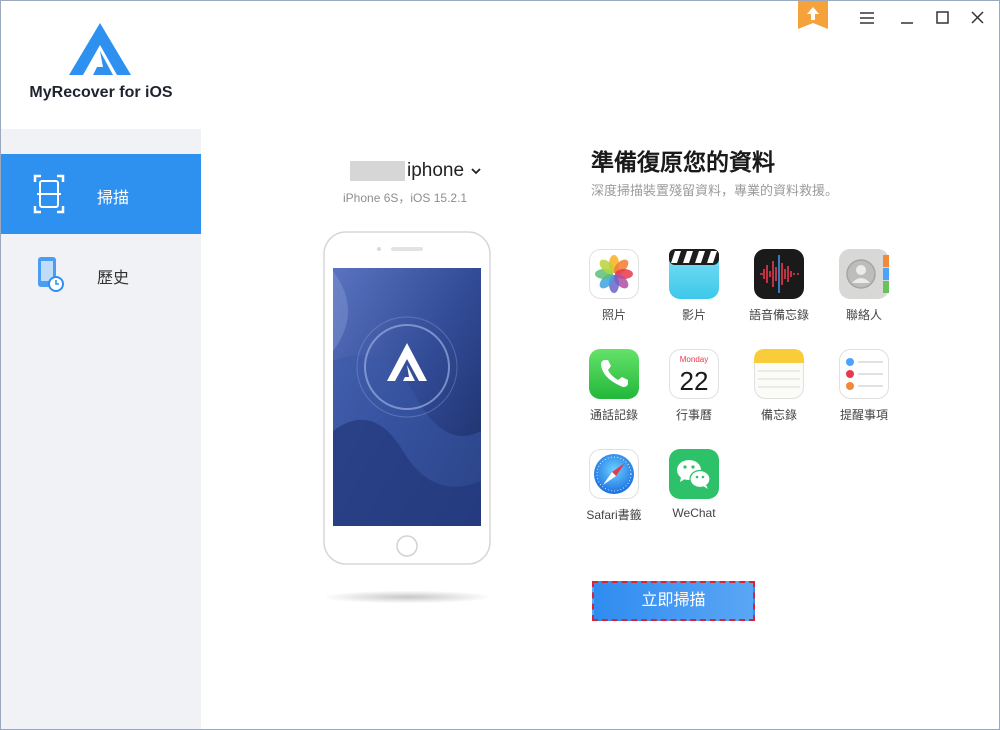 This screenshot has height=730, width=1000. I want to click on device-info: iPhone 6S，iOS 15.2.1, so click(405, 198).